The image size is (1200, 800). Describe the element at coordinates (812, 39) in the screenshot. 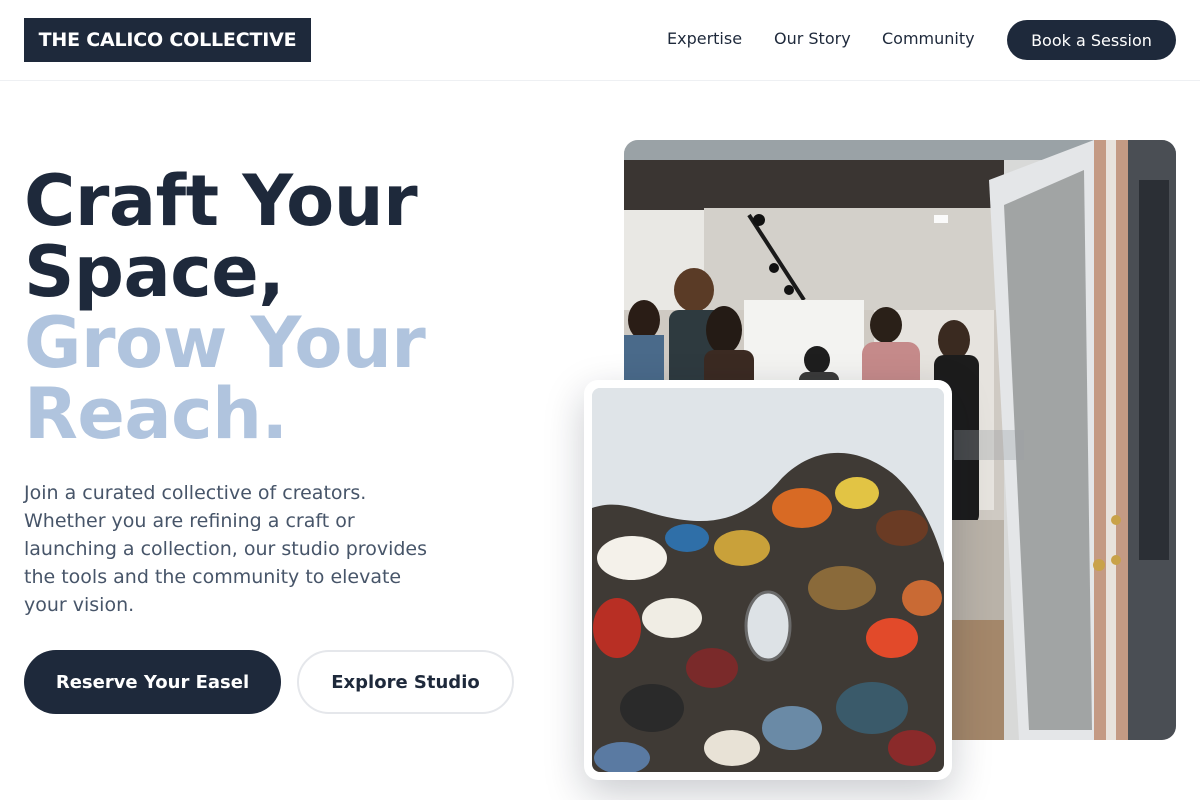

I see `nav-link-our-story: Our Story` at that location.